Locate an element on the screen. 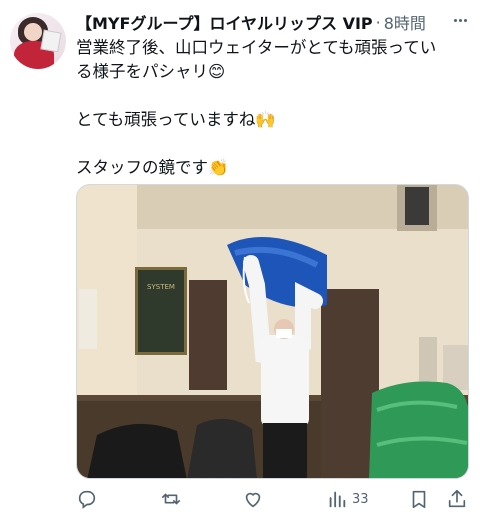  retweet-button is located at coordinates (171, 499).